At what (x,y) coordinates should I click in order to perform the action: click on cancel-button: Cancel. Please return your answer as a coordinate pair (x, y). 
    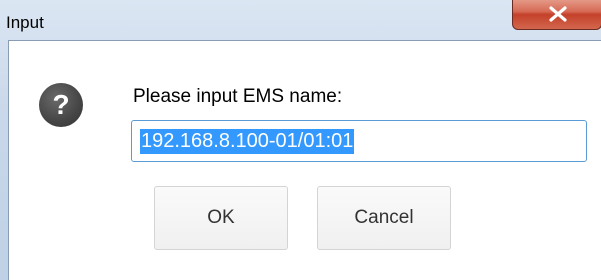
    Looking at the image, I should click on (384, 218).